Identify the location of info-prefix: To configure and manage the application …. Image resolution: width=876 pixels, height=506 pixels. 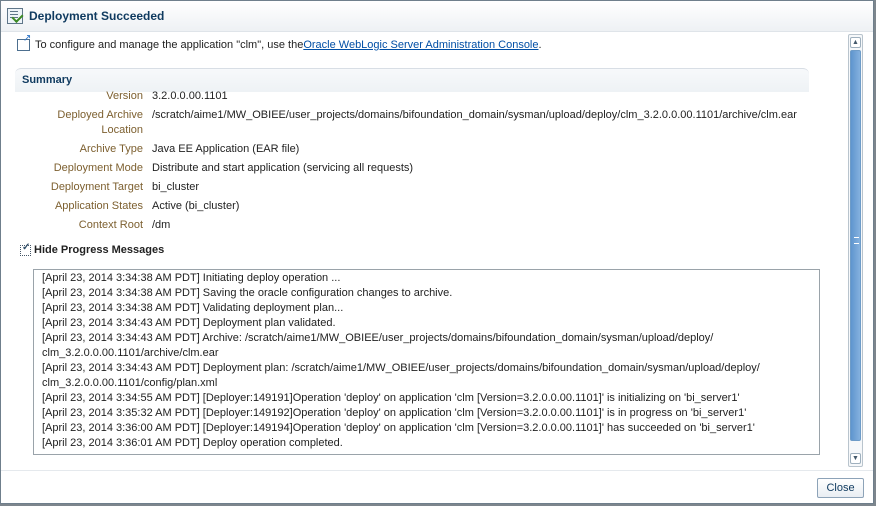
(169, 45).